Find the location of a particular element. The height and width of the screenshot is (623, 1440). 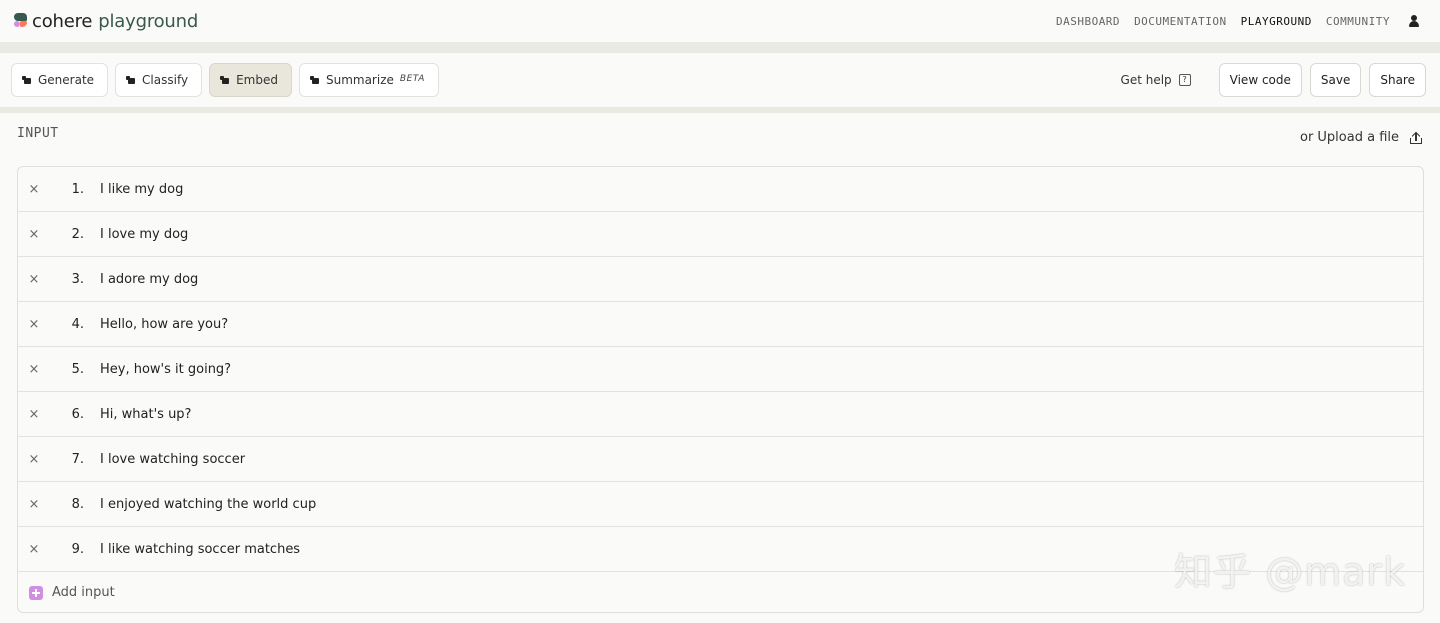

brand-logo-link: cohere playground is located at coordinates (106, 21).